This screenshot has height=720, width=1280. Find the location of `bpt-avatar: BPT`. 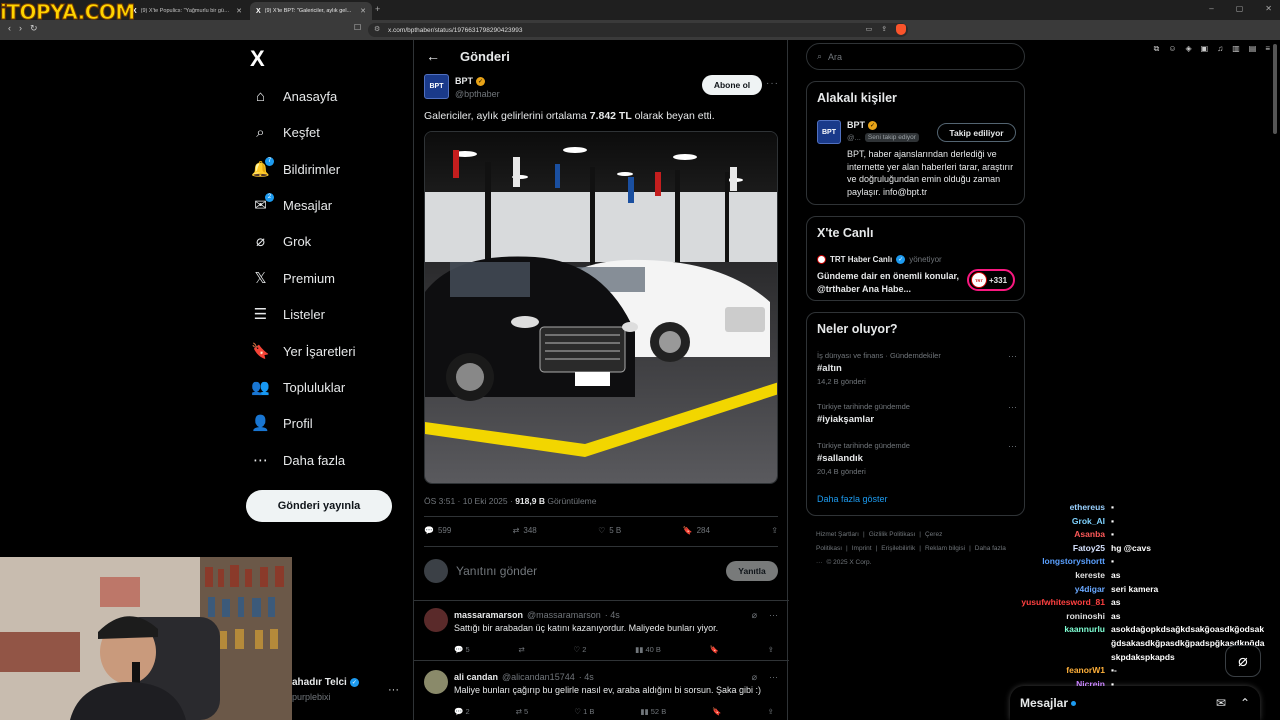

bpt-avatar: BPT is located at coordinates (829, 132).